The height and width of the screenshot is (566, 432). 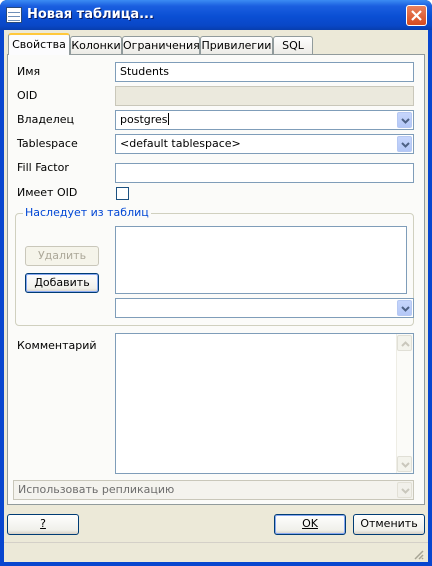 I want to click on cancel-button: Отменить, so click(x=389, y=524).